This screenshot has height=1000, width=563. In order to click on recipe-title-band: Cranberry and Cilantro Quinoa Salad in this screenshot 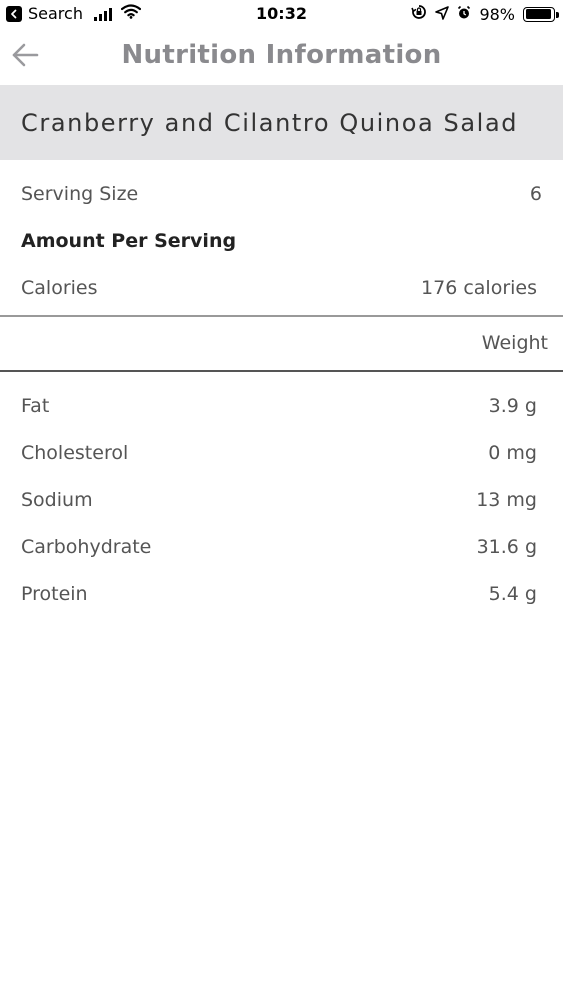, I will do `click(281, 122)`.